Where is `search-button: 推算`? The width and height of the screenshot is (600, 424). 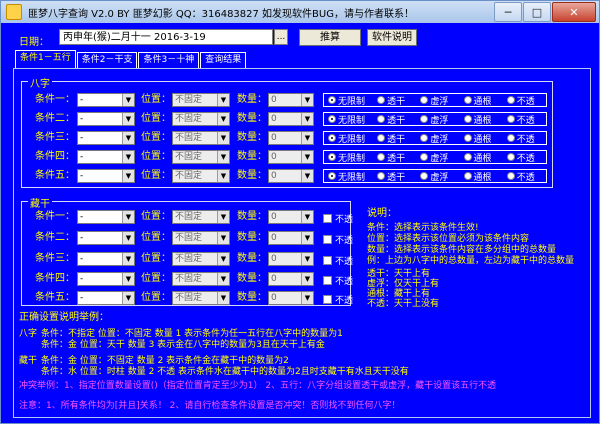 search-button: 推算 is located at coordinates (330, 37).